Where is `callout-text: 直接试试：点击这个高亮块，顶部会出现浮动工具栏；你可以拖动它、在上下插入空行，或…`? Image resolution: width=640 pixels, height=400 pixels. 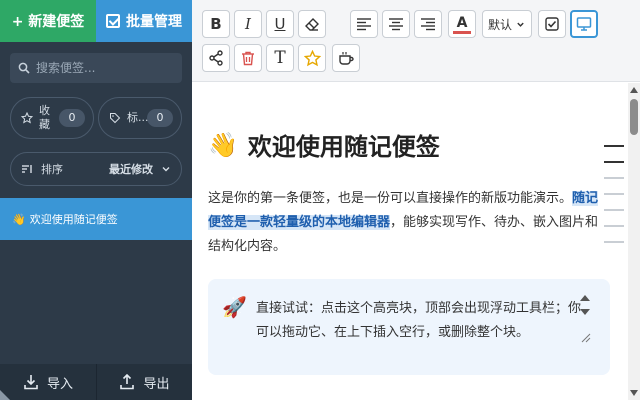
callout-text: 直接试试：点击这个高亮块，顶部会出现浮动工具栏；你可以拖动它、在上下插入空行，或… is located at coordinates (419, 320).